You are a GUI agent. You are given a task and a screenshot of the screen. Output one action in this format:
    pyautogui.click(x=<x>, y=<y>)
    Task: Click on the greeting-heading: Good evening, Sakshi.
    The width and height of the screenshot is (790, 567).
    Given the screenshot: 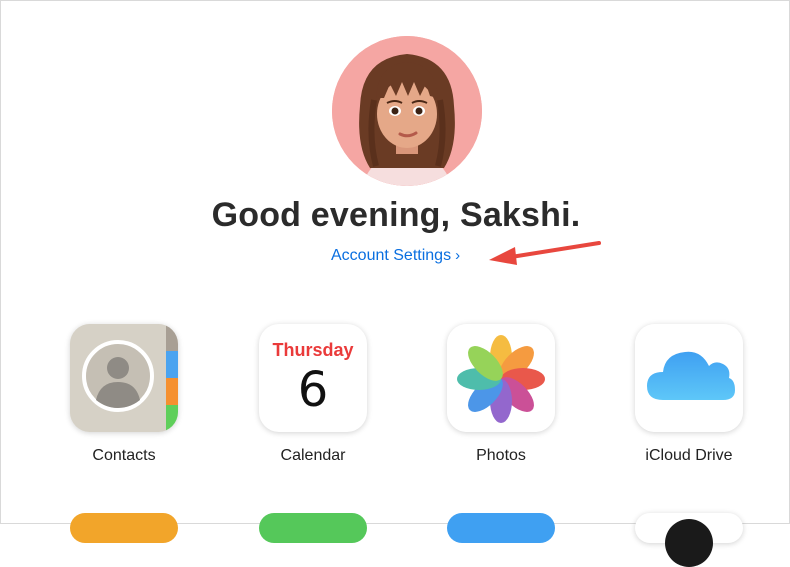 What is the action you would take?
    pyautogui.click(x=396, y=215)
    